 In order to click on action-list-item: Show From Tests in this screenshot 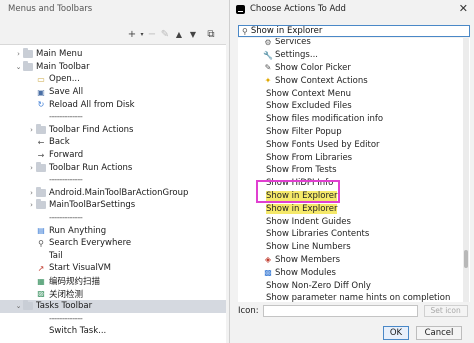, I will do `click(354, 170)`.